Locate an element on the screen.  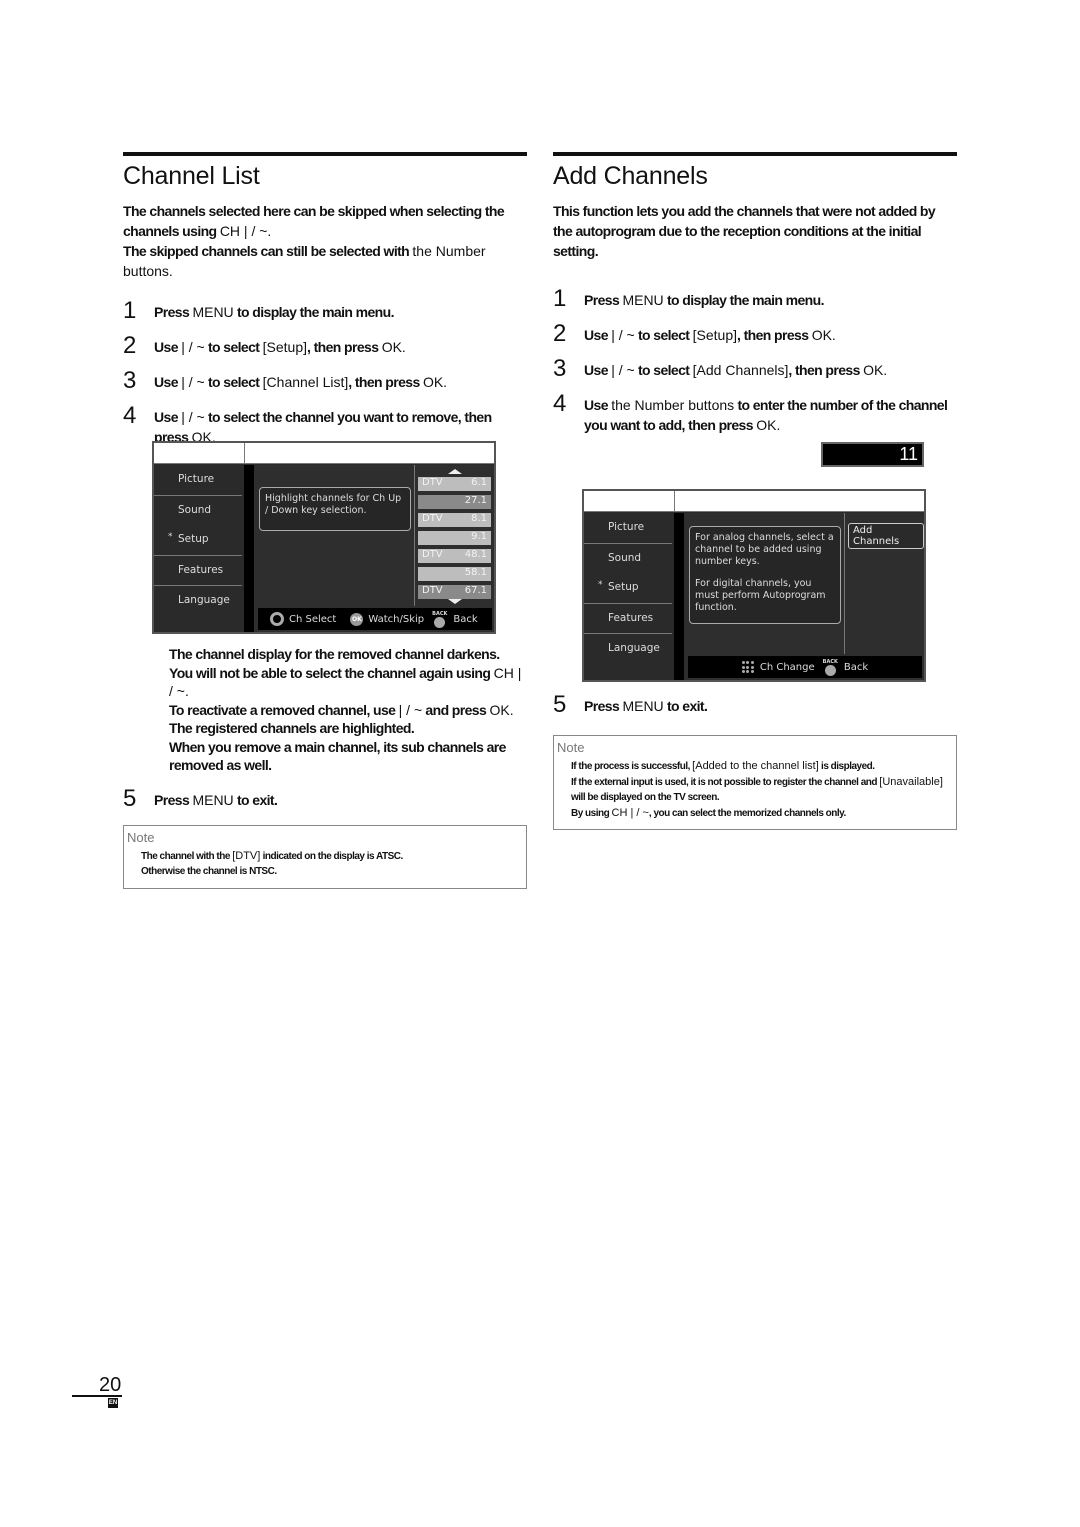
menu-header-bar is located at coordinates (754, 501).